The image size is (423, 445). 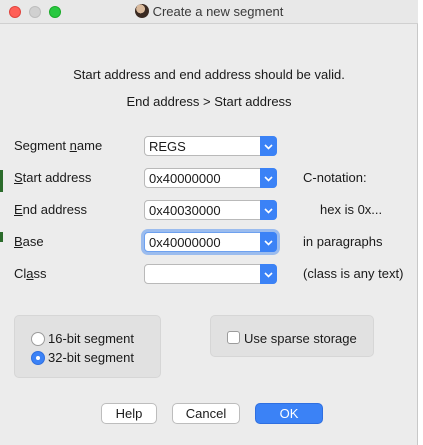 I want to click on end-address-combobox: 0x40030000, so click(x=210, y=210).